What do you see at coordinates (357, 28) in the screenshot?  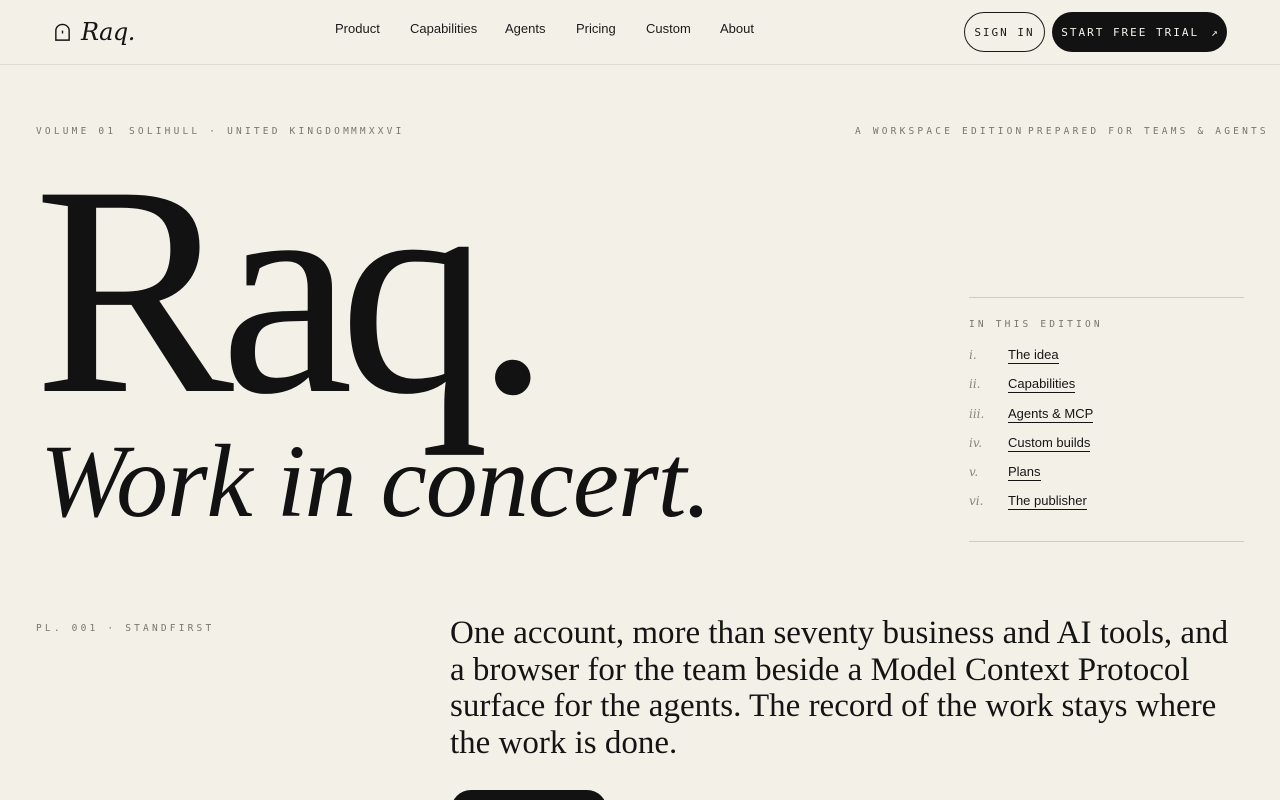 I see `nav-link-product: Product` at bounding box center [357, 28].